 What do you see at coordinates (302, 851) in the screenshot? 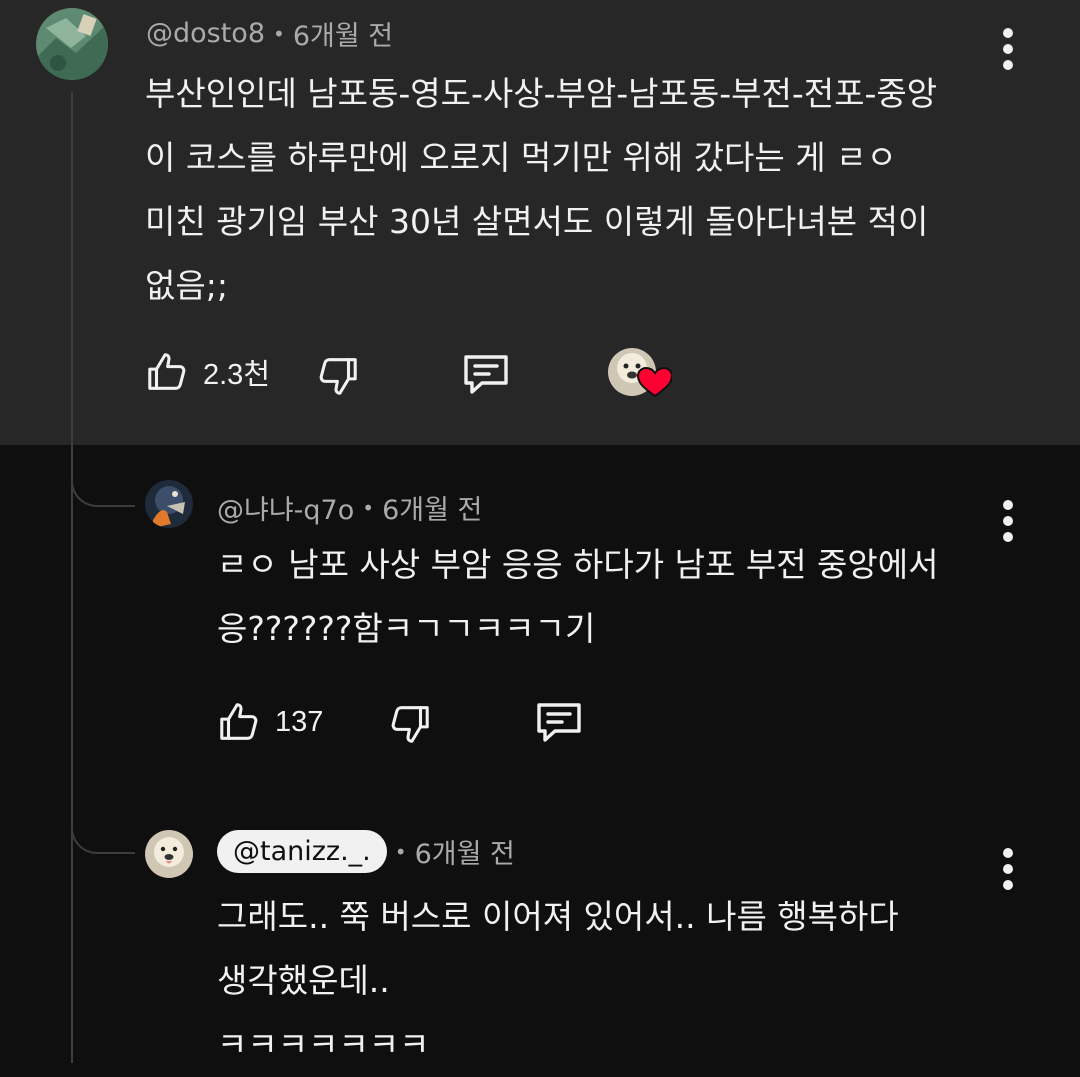
I see `comment-author-highlighted: @tanizz._.` at bounding box center [302, 851].